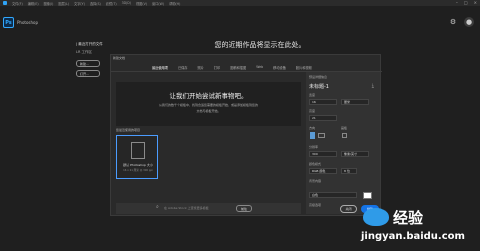  Describe the element at coordinates (312, 111) in the screenshot. I see `height-label: 高度` at that location.